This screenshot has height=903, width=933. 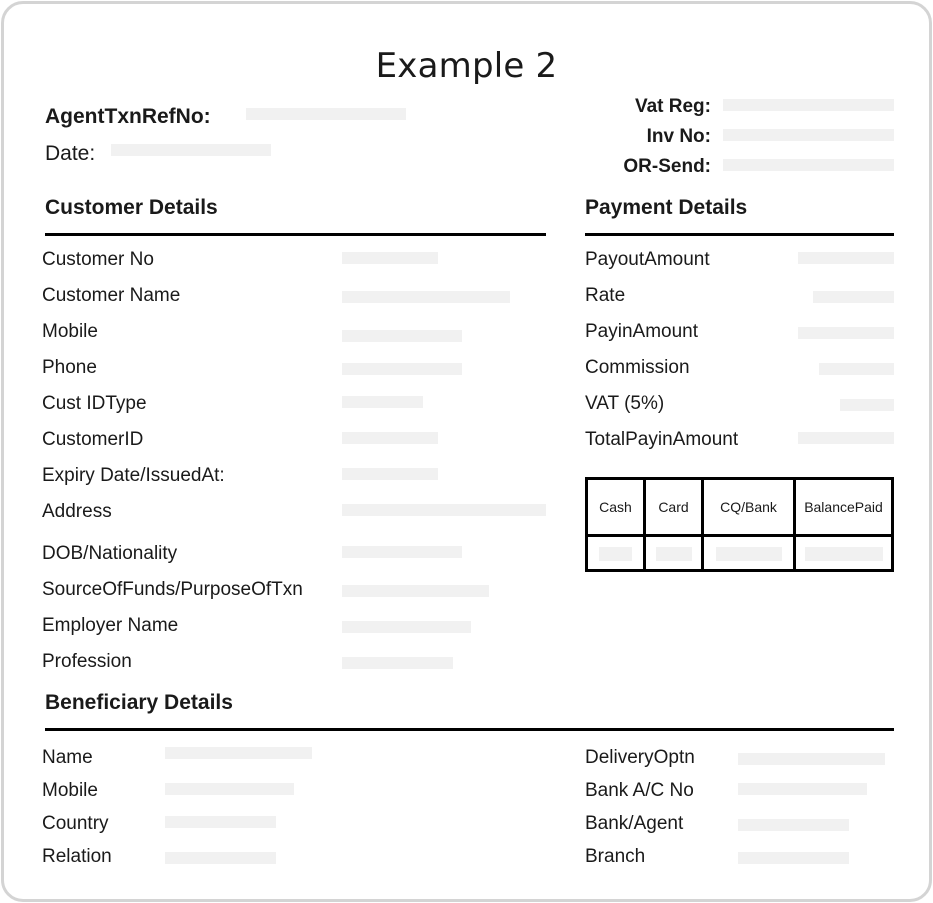 I want to click on payout-amount-field, so click(x=846, y=258).